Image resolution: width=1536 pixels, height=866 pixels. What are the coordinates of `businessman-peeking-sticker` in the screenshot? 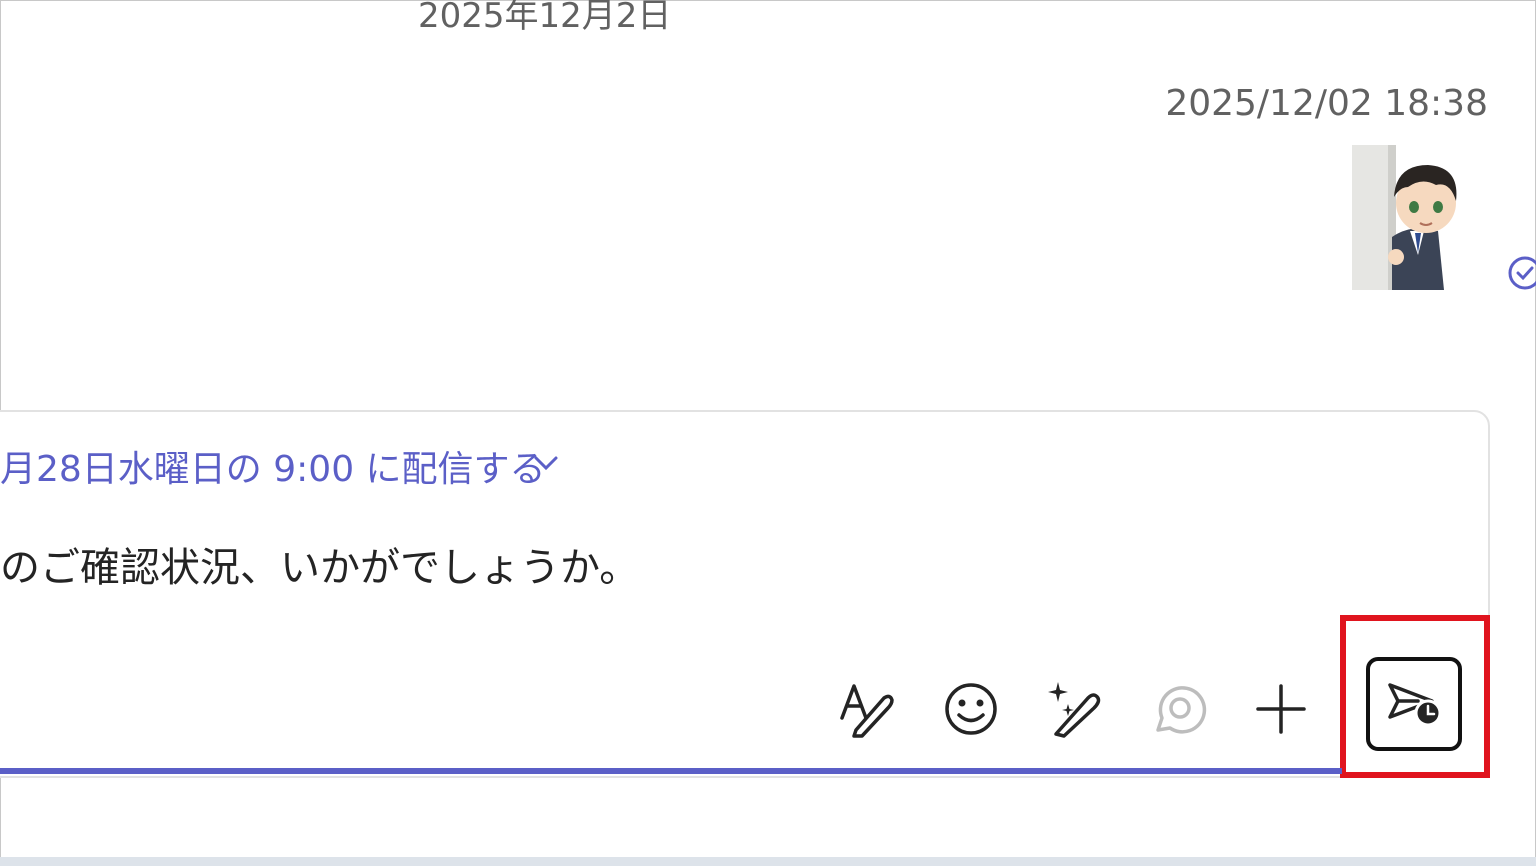 It's located at (1416, 217).